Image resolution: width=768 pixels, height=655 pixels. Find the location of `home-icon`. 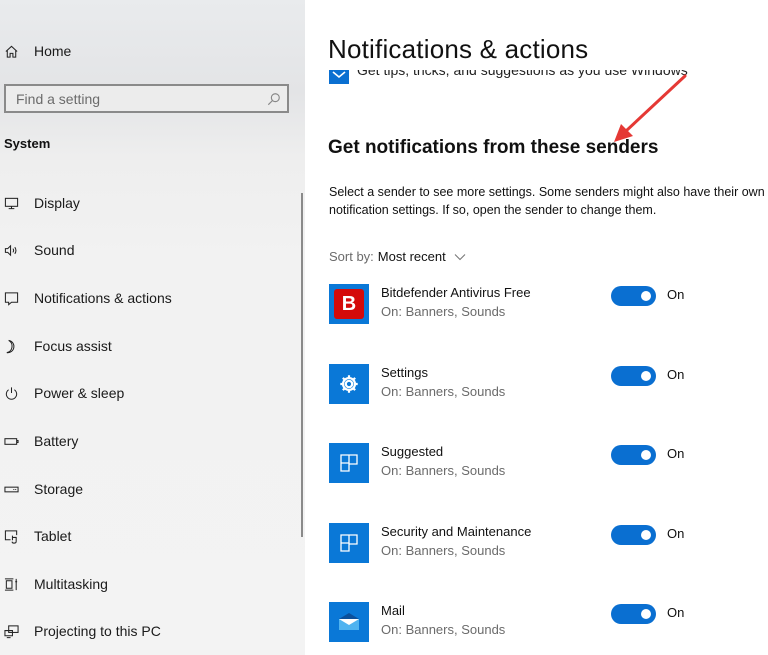

home-icon is located at coordinates (17, 51).